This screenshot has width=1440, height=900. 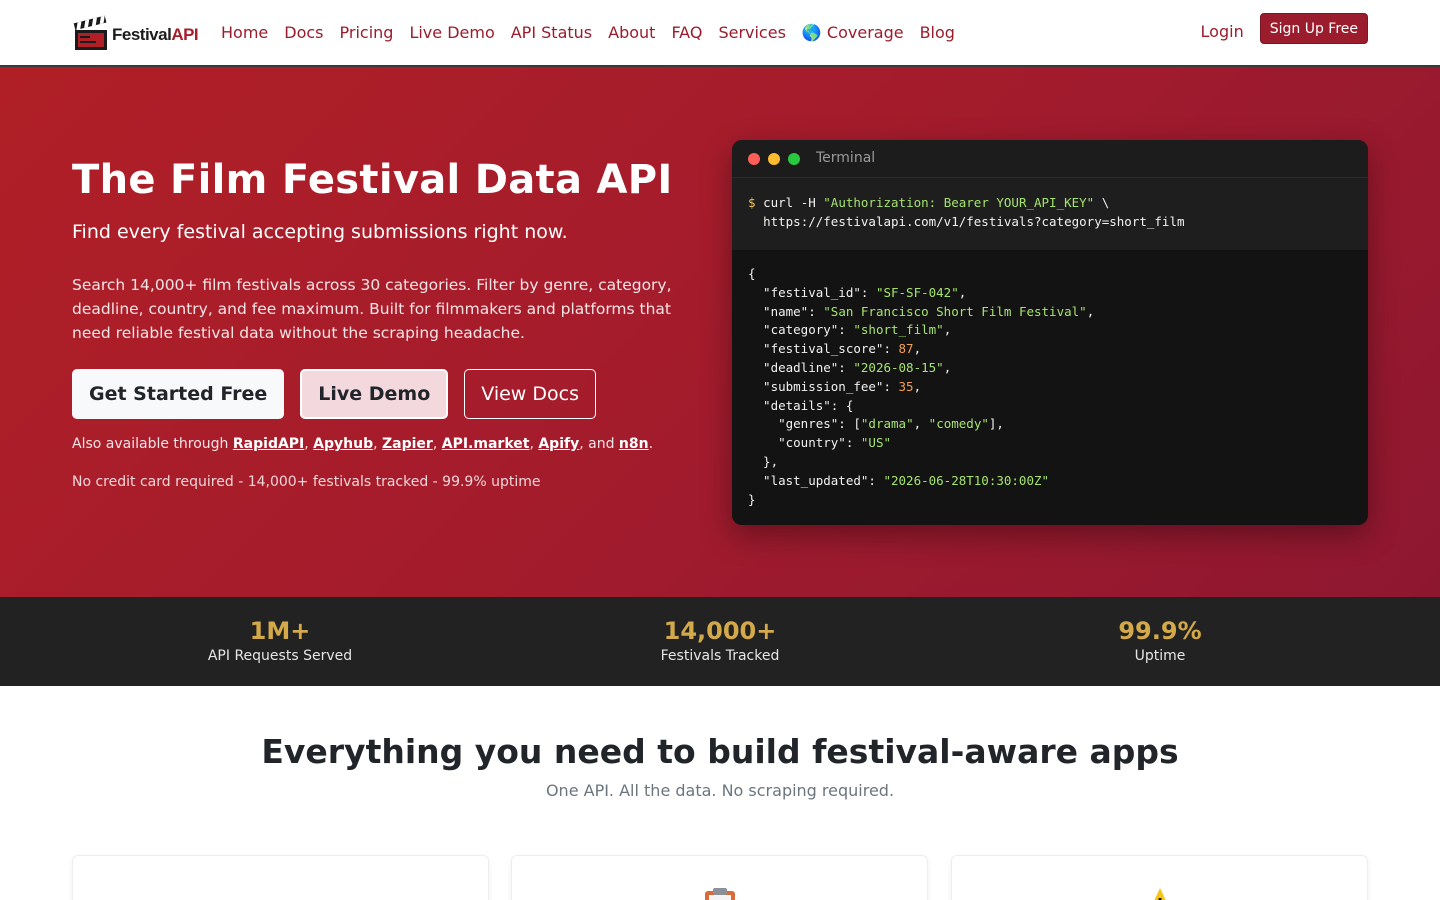 What do you see at coordinates (846, 158) in the screenshot?
I see `terminal-title: Terminal` at bounding box center [846, 158].